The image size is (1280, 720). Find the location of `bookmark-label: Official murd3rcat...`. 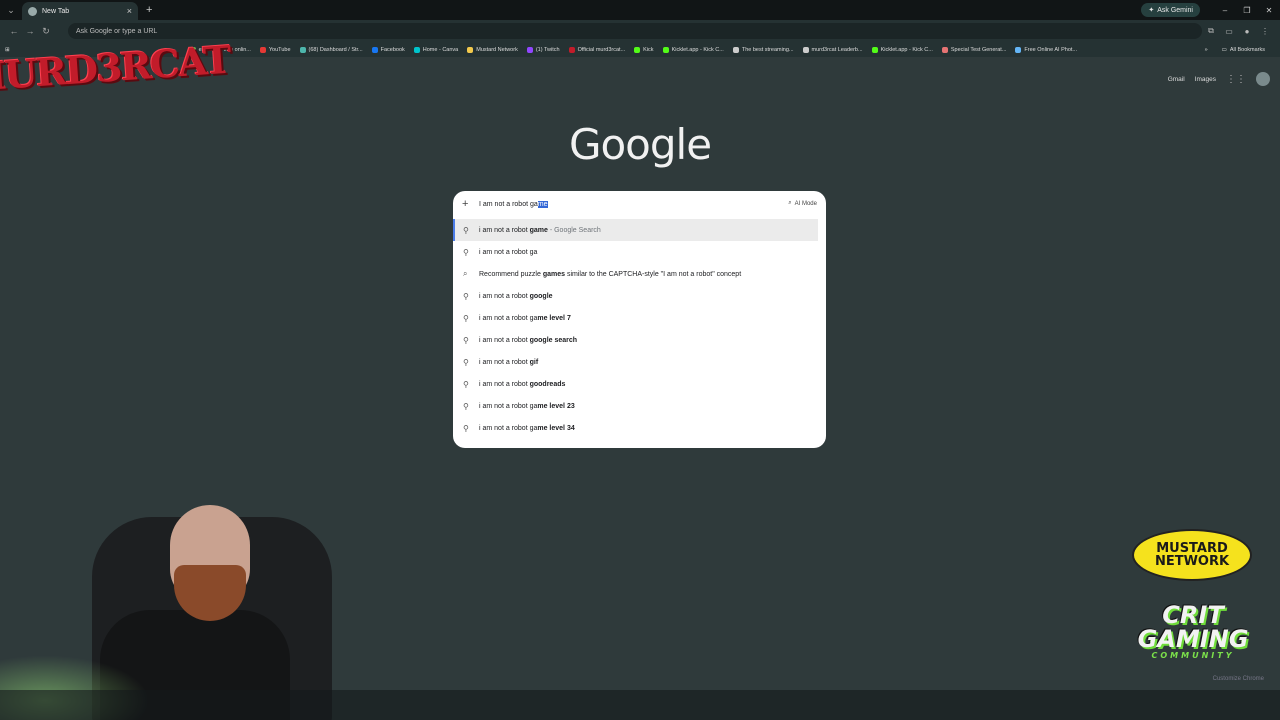

bookmark-label: Official murd3rcat... is located at coordinates (601, 49).